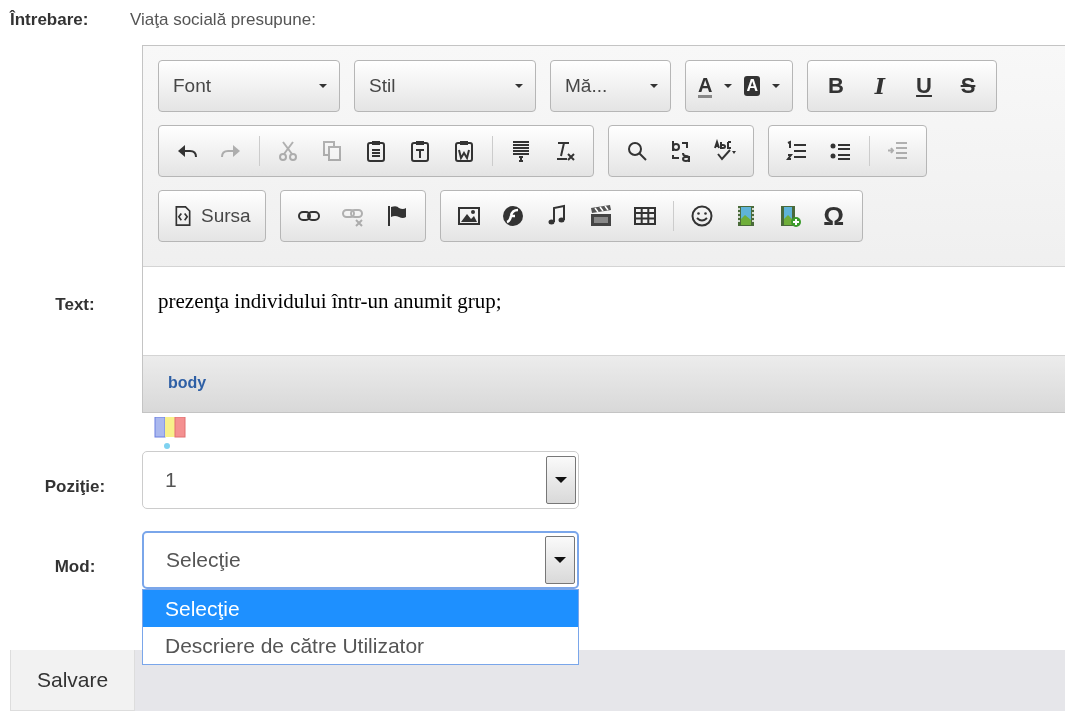 The width and height of the screenshot is (1065, 711). What do you see at coordinates (75, 486) in the screenshot?
I see `field-label: Poziţie:` at bounding box center [75, 486].